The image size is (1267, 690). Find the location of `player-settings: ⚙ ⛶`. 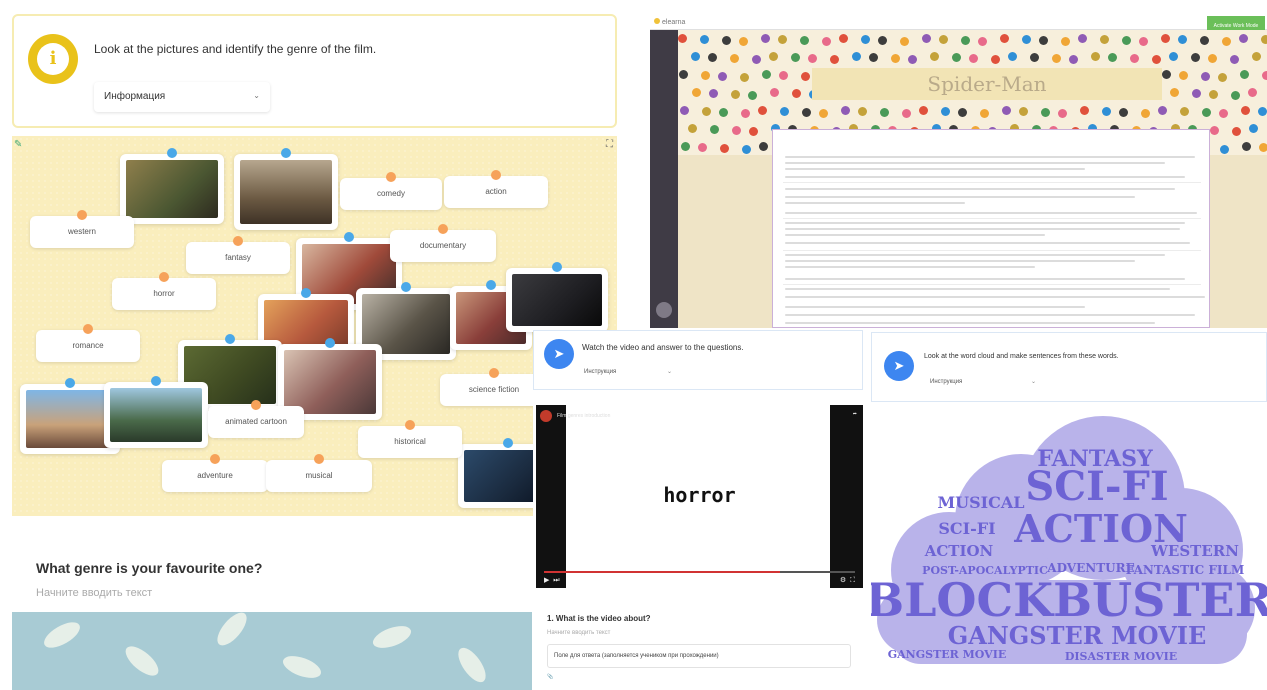

player-settings: ⚙ ⛶ is located at coordinates (847, 580).